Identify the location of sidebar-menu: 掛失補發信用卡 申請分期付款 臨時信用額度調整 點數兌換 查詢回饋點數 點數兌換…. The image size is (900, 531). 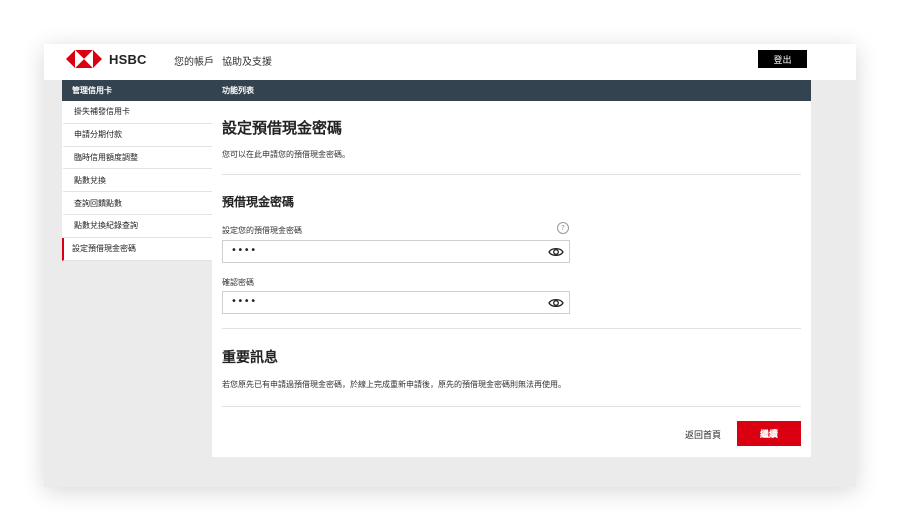
(137, 181).